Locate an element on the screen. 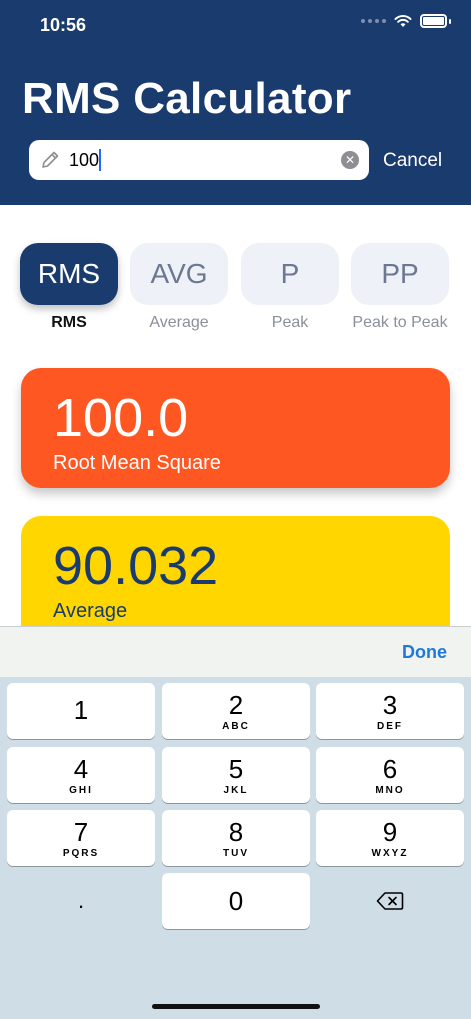 Image resolution: width=471 pixels, height=1019 pixels. rms-result-card: 100.0 Root Mean Square is located at coordinates (235, 428).